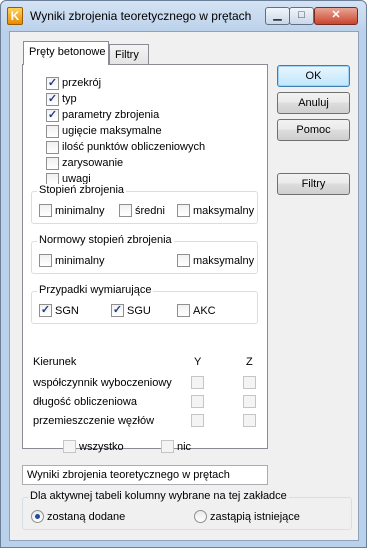  Describe the element at coordinates (141, 16) in the screenshot. I see `window-title: Wyniki zbrojenia teoretycznego w prętach` at that location.